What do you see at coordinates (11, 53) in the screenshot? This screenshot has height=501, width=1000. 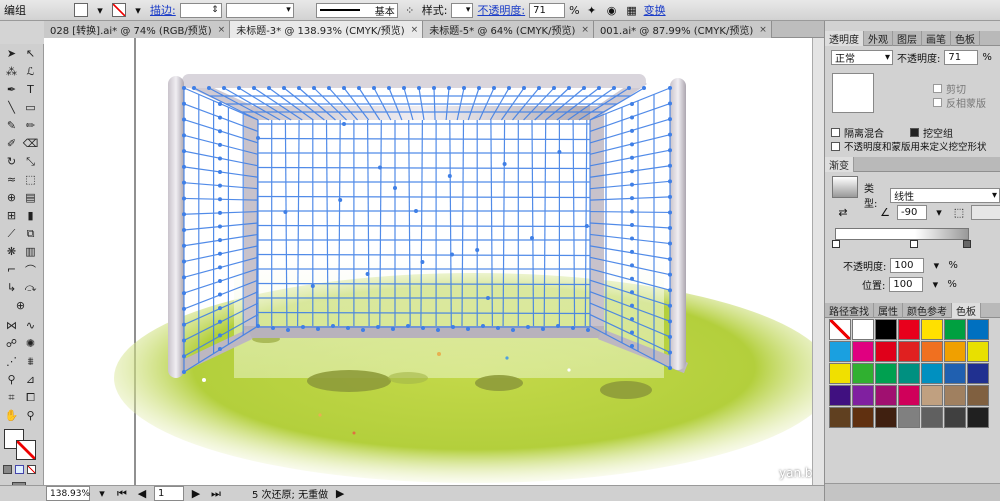 I see `selection-tool-icon: ➤` at bounding box center [11, 53].